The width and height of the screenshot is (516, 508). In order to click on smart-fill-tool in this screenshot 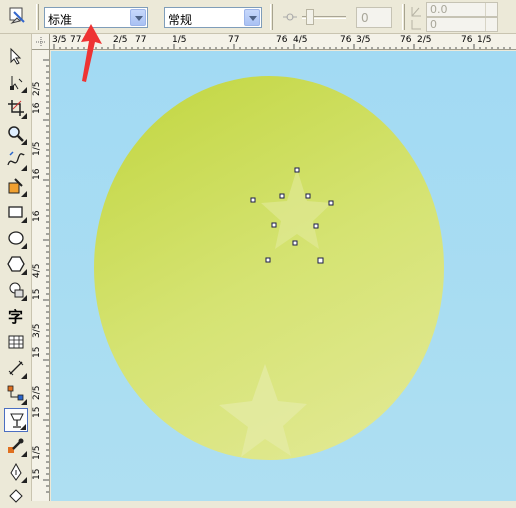, I will do `click(16, 186)`.